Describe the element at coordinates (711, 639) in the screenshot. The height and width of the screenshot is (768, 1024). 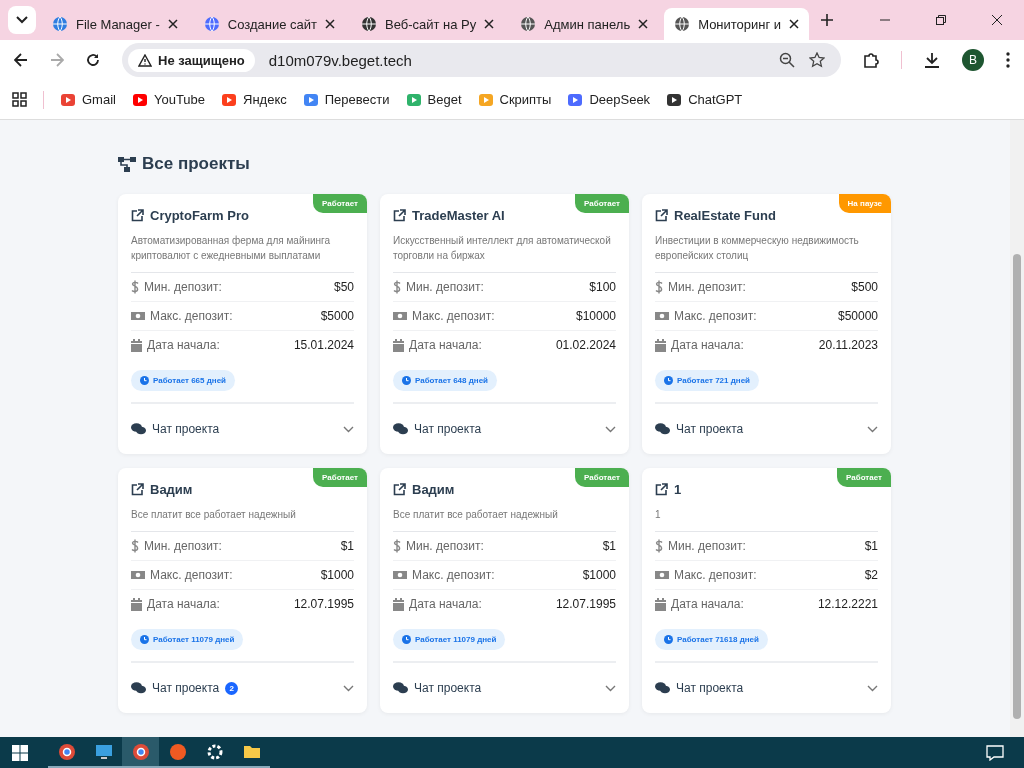
I see `uptime-badge: Работает 71618 дней` at that location.